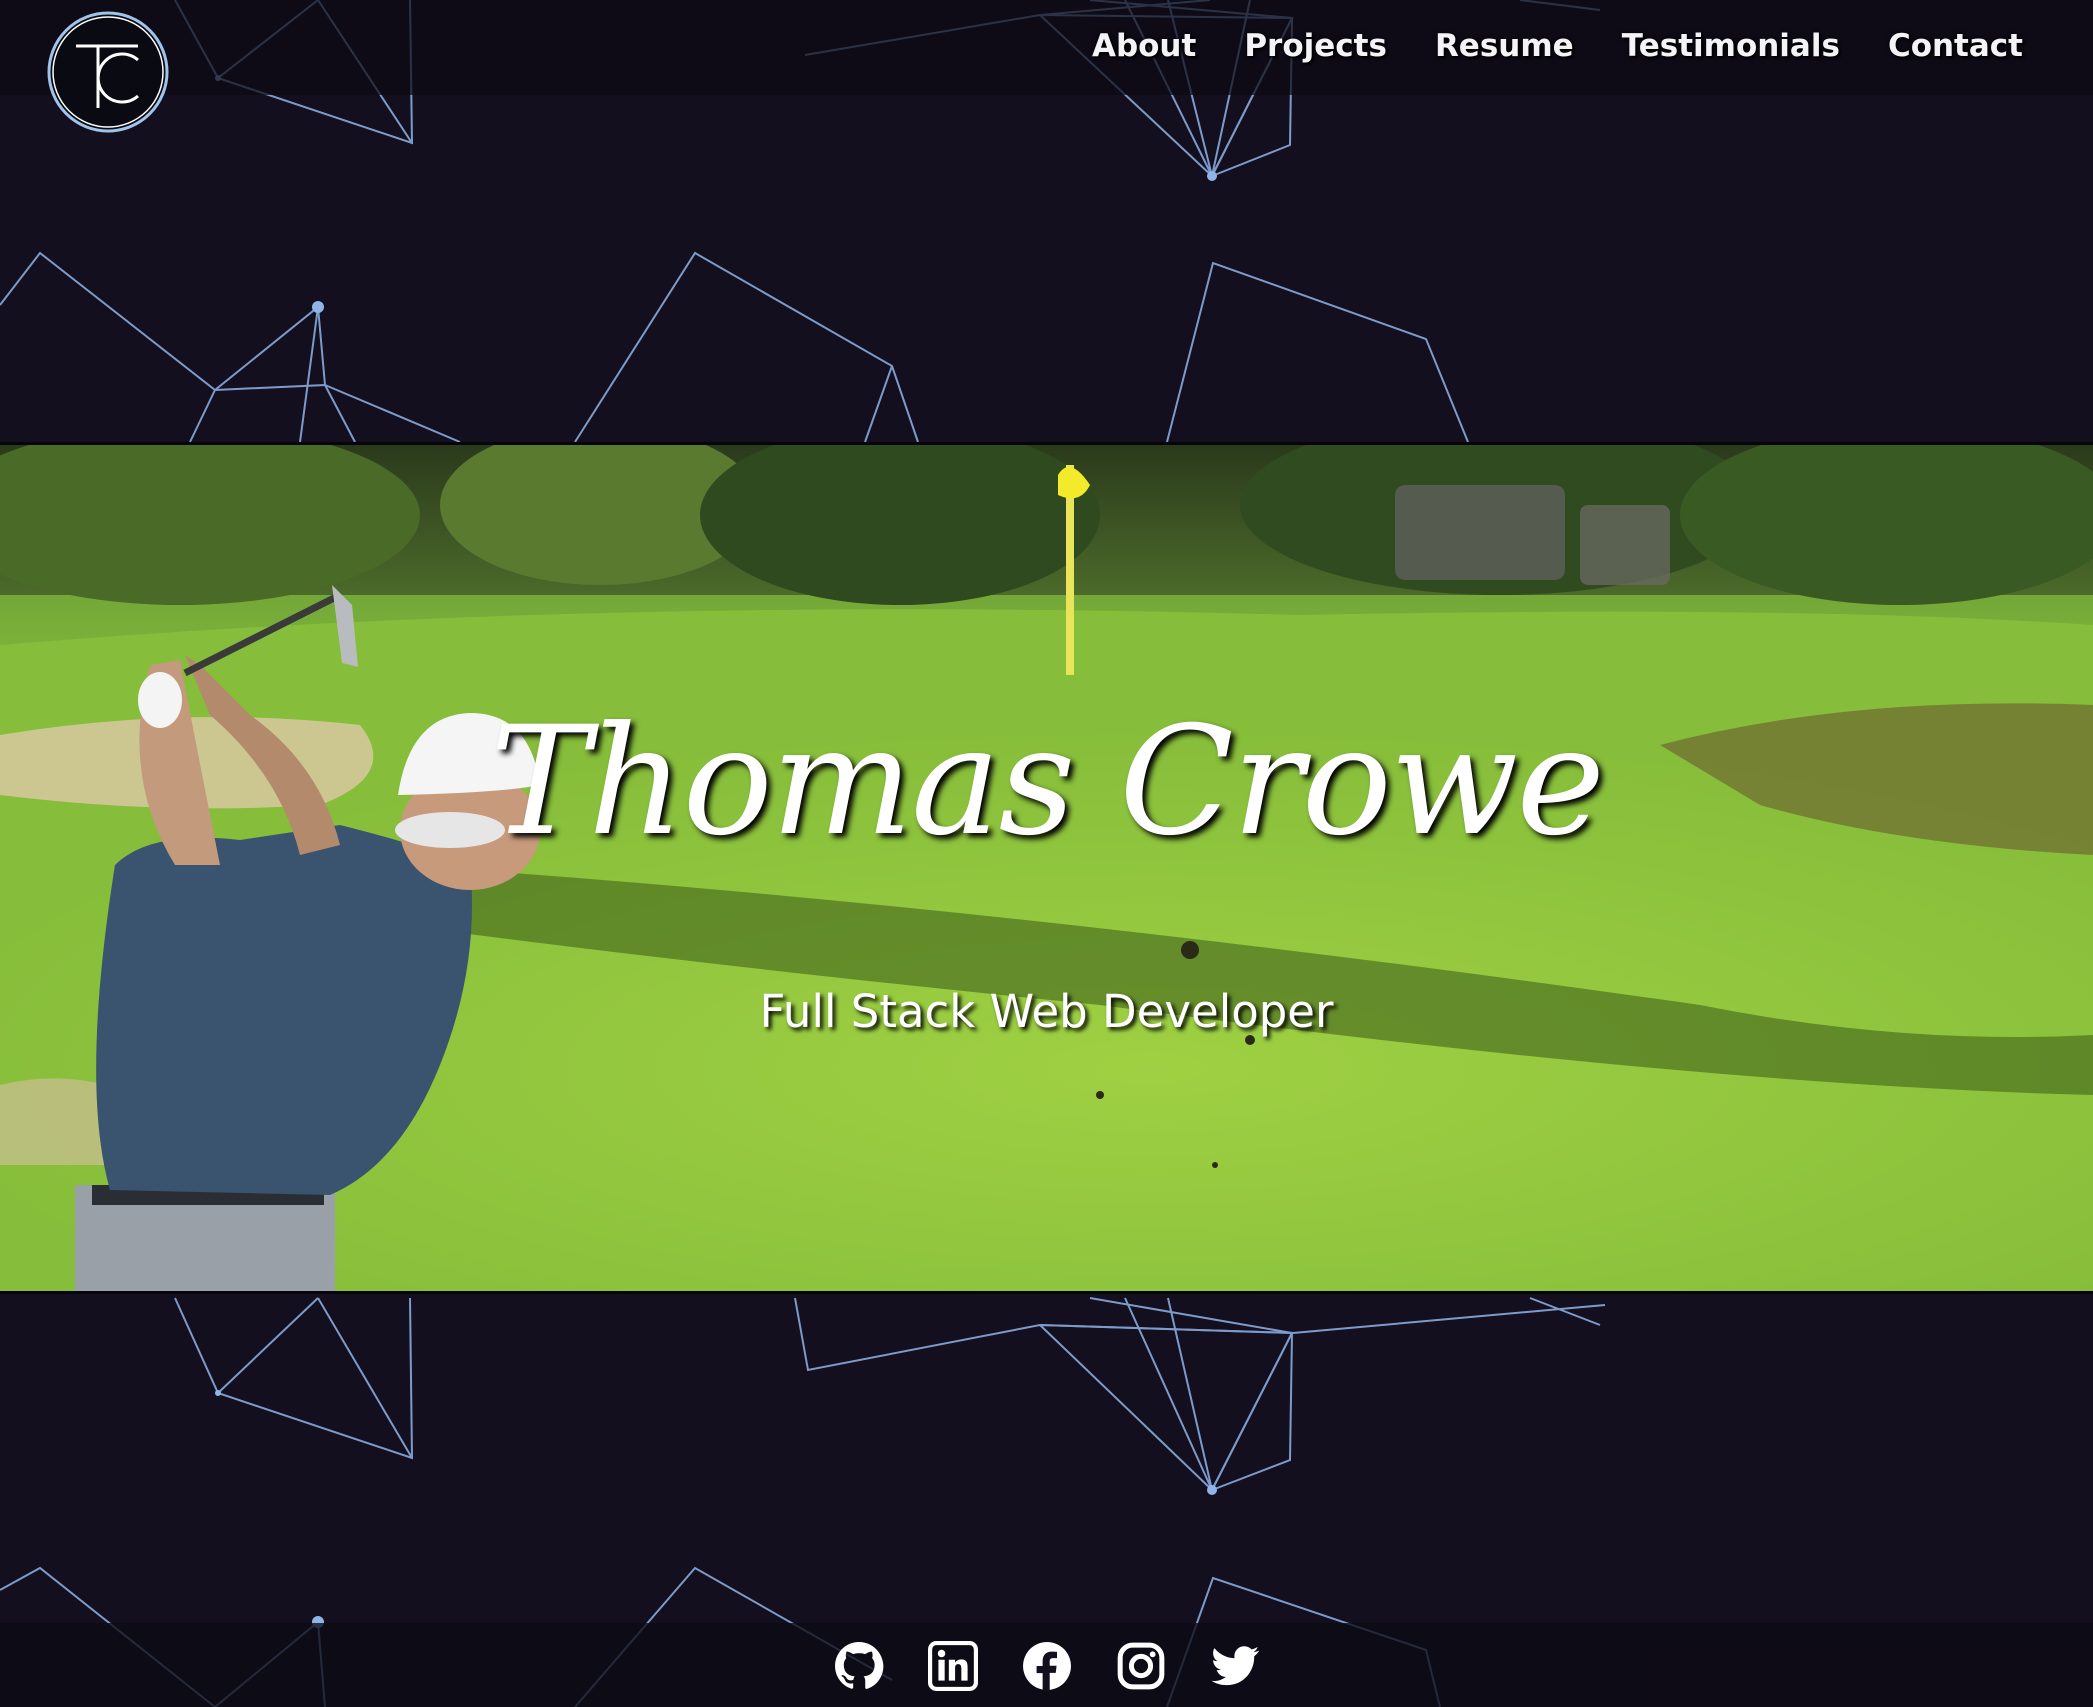  I want to click on hero-name: Thomas Crowe, so click(1047, 782).